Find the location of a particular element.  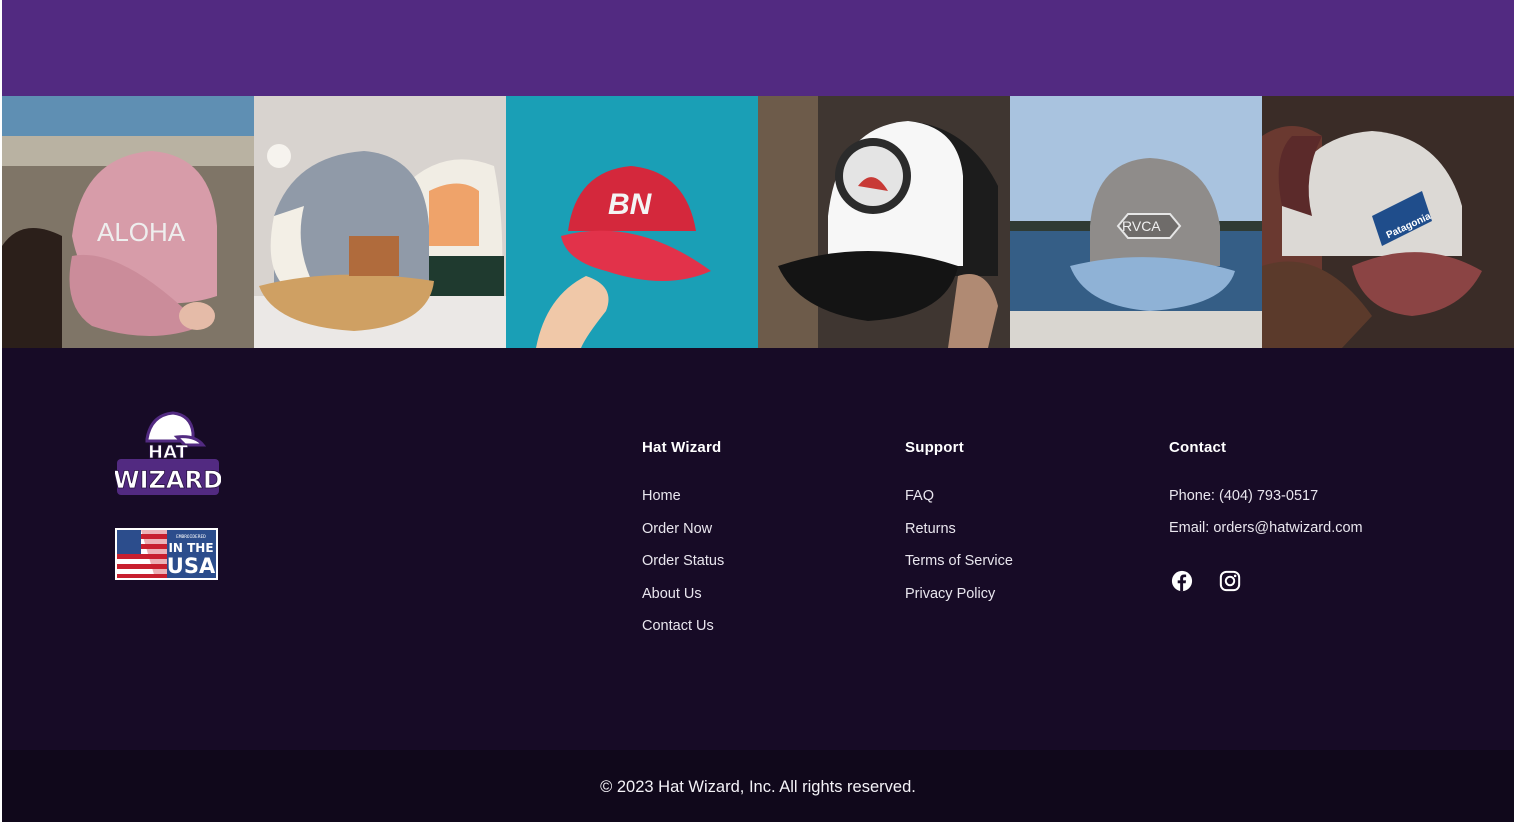

gallery-photo-leather-patch-hats is located at coordinates (380, 222).